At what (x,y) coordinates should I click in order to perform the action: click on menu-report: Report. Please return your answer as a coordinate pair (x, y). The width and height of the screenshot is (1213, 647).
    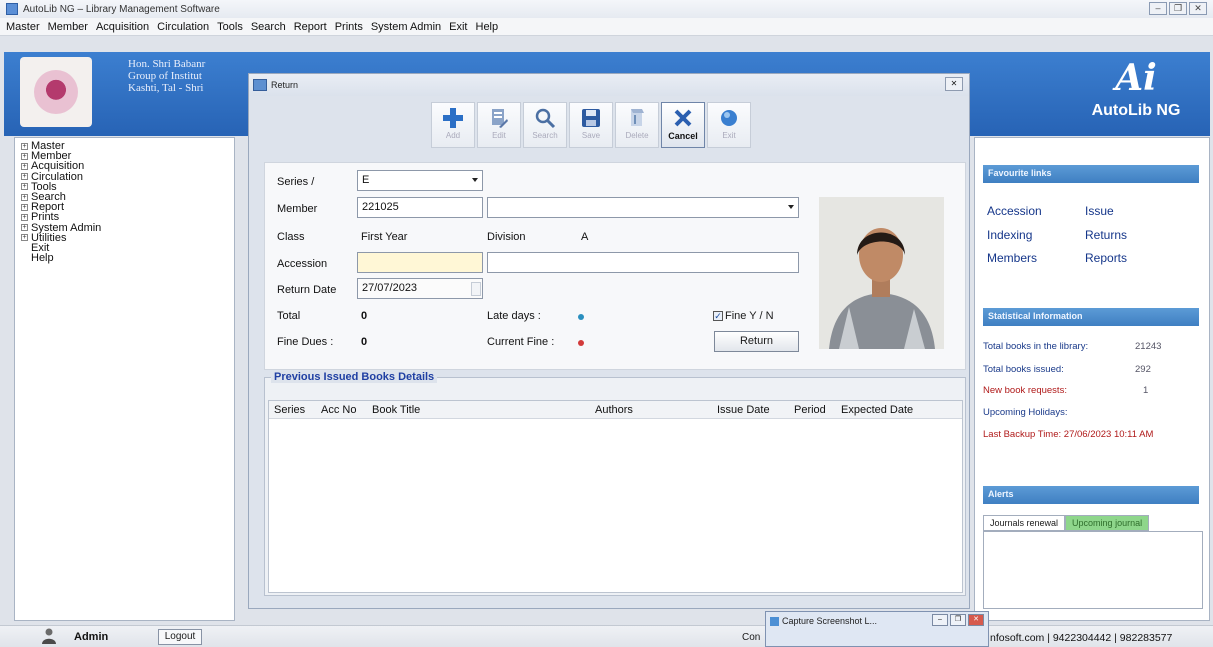
    Looking at the image, I should click on (310, 27).